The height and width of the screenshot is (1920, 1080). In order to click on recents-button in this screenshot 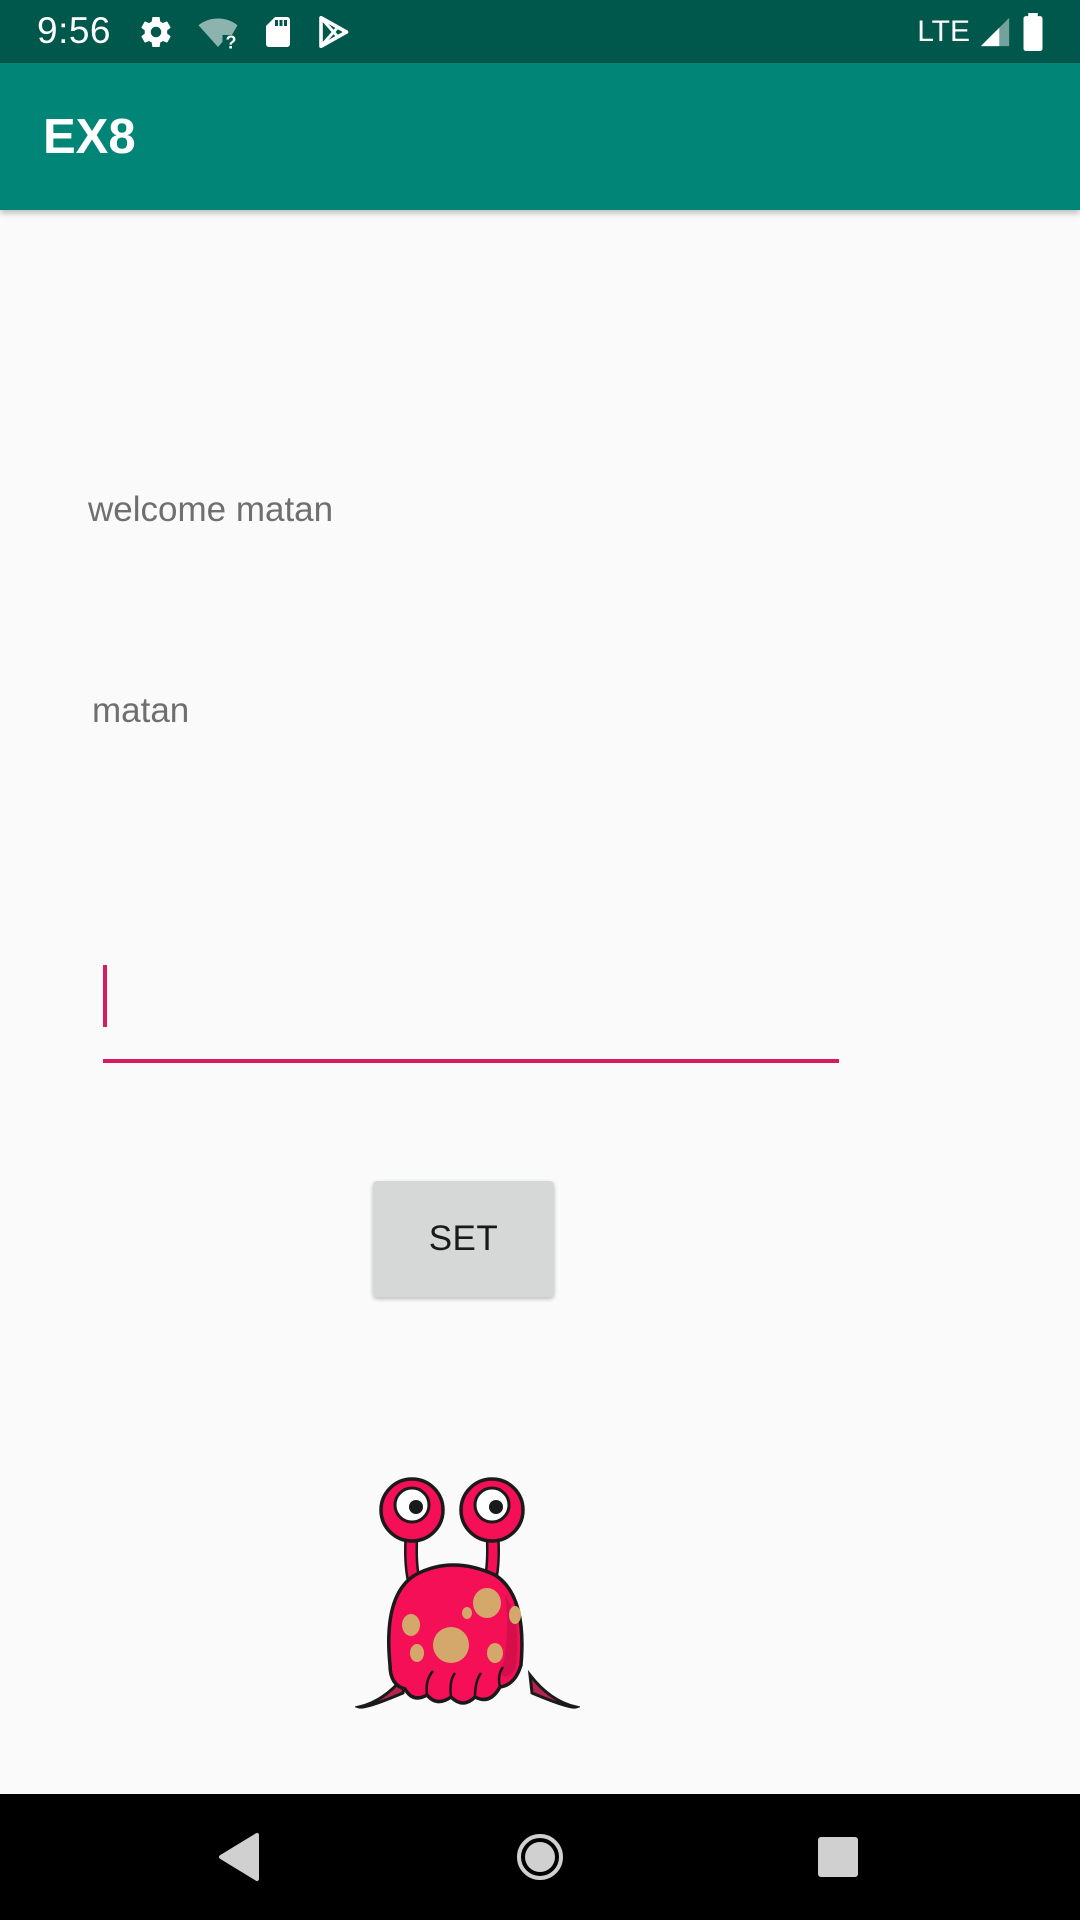, I will do `click(838, 1857)`.